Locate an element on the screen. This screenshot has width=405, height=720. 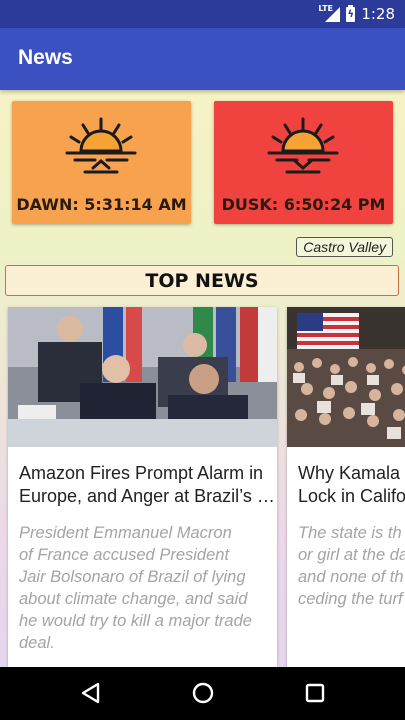
home-icon is located at coordinates (203, 693).